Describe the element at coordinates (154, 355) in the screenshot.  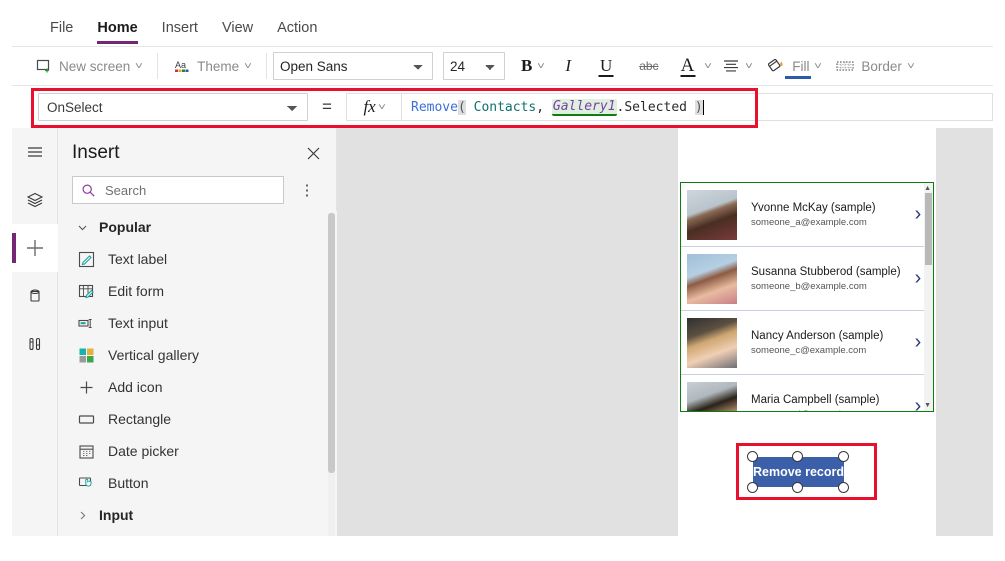
I see `list-item-label: Vertical gallery` at that location.